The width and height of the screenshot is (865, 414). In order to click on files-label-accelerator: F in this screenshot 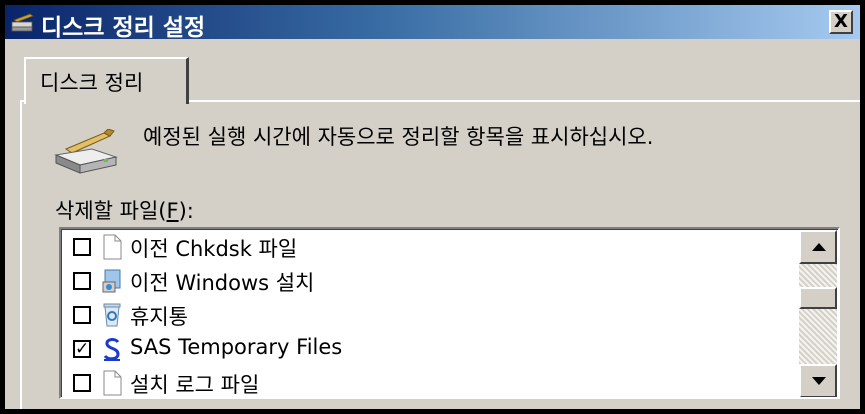, I will do `click(172, 211)`.